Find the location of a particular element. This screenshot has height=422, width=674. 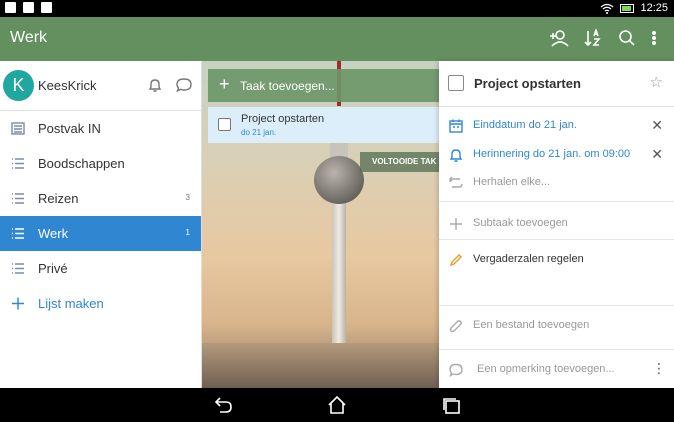

pencil-icon is located at coordinates (456, 260).